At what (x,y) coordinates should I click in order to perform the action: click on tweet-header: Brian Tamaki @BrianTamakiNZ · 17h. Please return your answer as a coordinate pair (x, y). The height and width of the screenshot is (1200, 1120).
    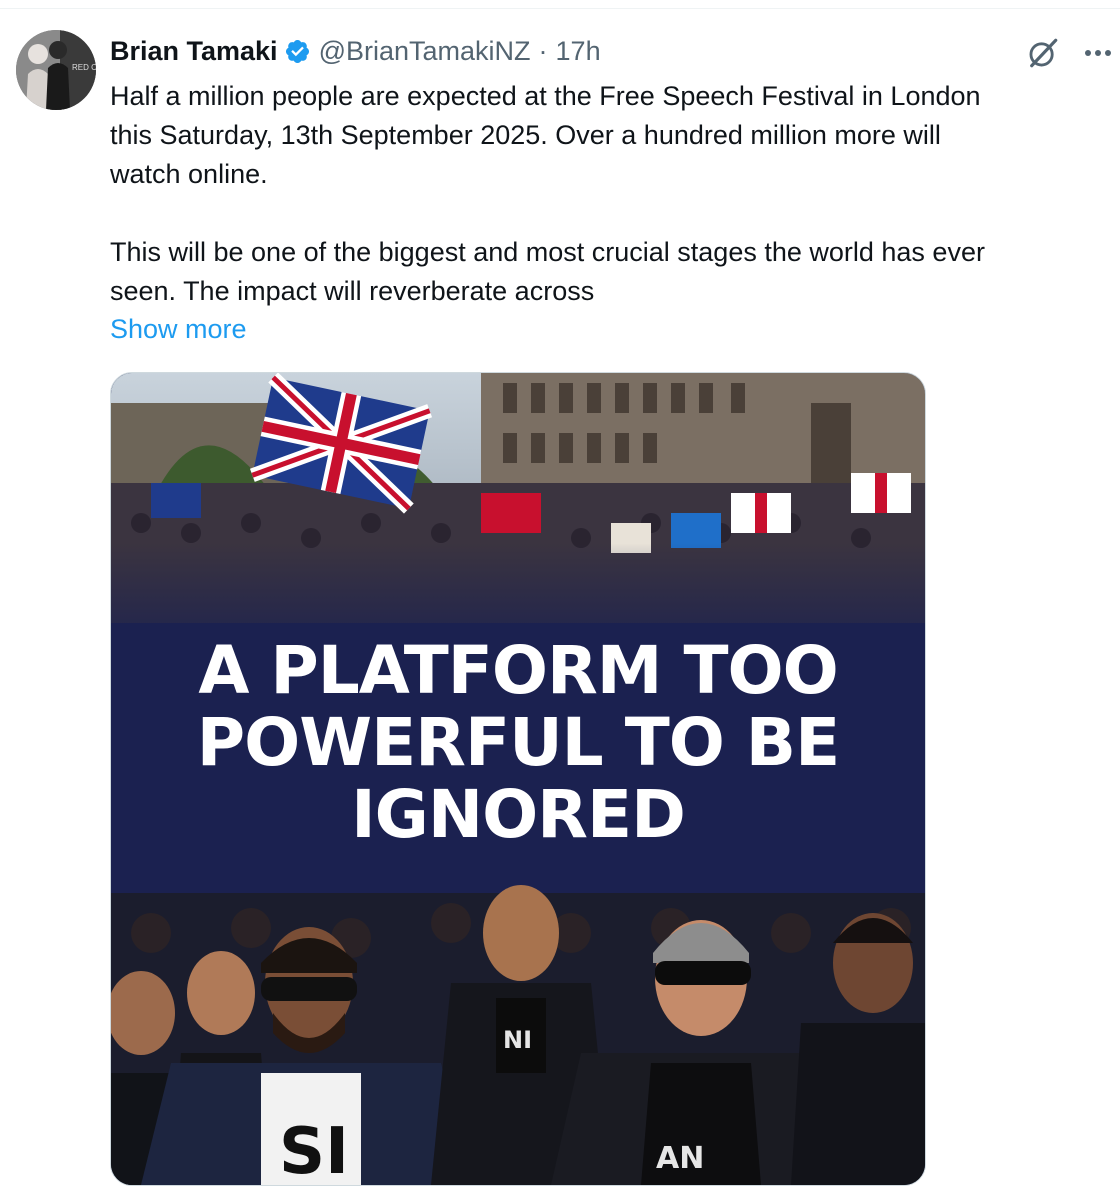
    Looking at the image, I should click on (355, 51).